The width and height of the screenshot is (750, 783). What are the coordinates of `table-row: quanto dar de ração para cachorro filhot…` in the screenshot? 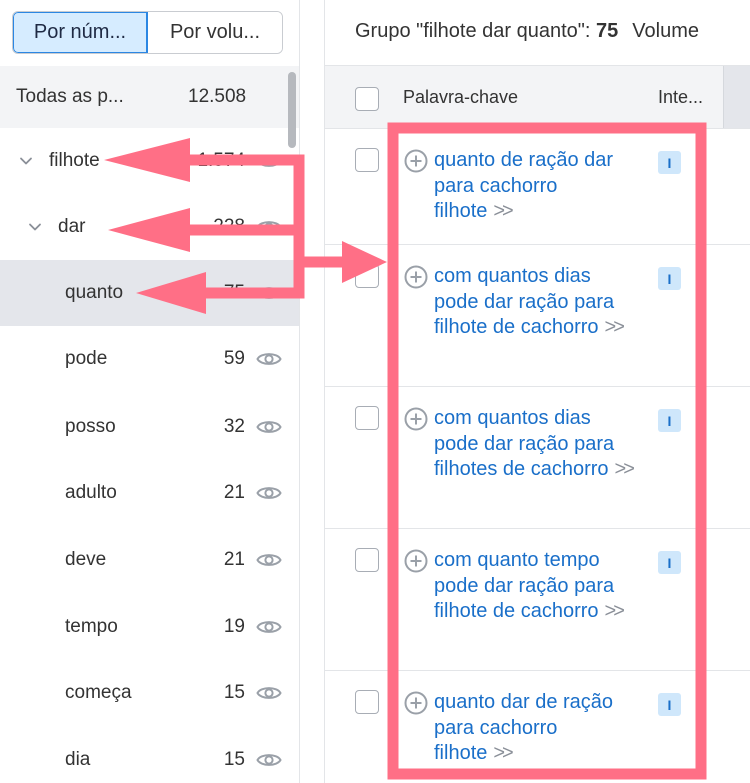 It's located at (537, 727).